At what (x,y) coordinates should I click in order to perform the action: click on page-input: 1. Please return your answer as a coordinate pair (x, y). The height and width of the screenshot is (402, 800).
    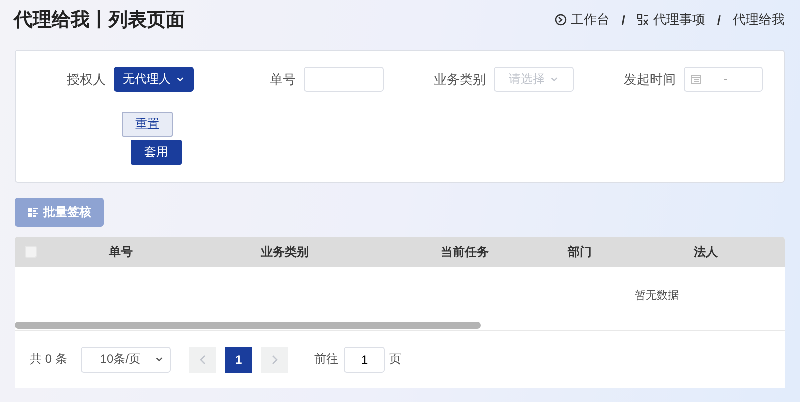
    Looking at the image, I should click on (365, 359).